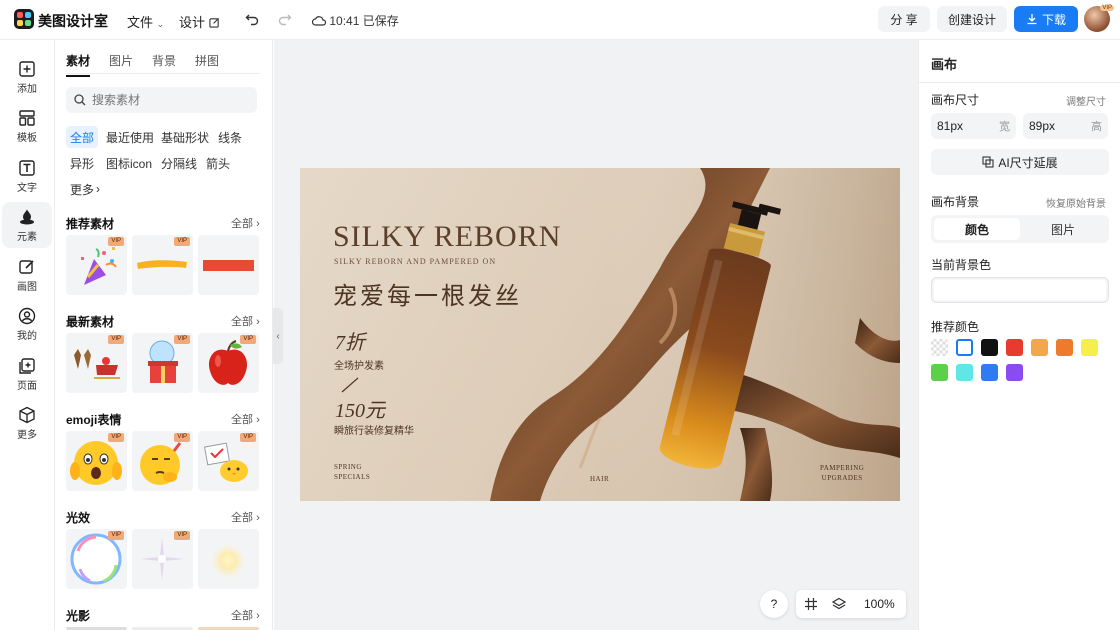 Image resolution: width=1120 pixels, height=630 pixels. What do you see at coordinates (27, 275) in the screenshot?
I see `nav-item-draw: 画图` at bounding box center [27, 275].